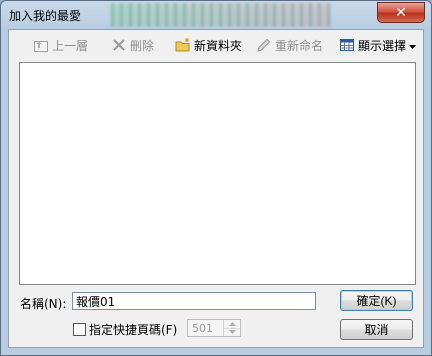 This screenshot has height=356, width=432. Describe the element at coordinates (183, 45) in the screenshot. I see `new-folder-icon` at that location.